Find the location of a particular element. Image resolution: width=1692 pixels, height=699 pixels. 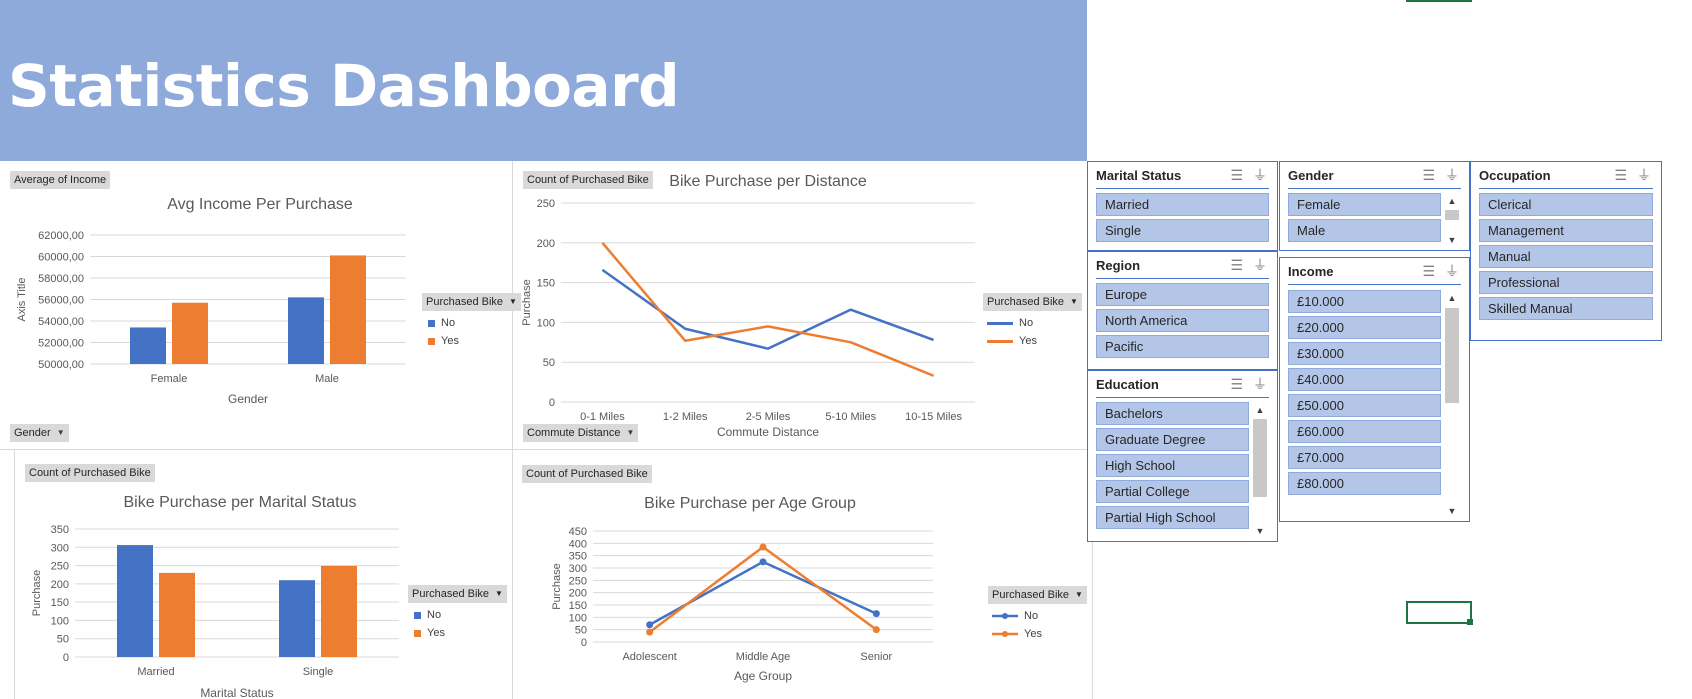

bar-yes-single is located at coordinates (339, 611).